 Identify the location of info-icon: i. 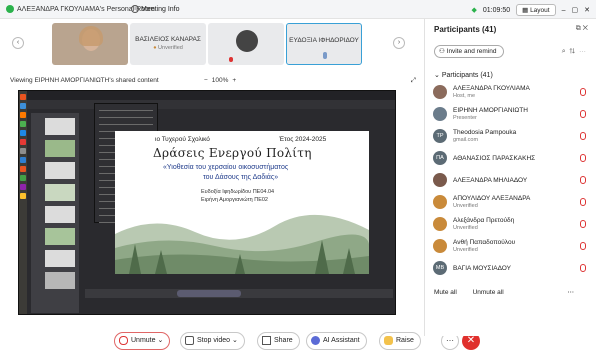
(135, 9).